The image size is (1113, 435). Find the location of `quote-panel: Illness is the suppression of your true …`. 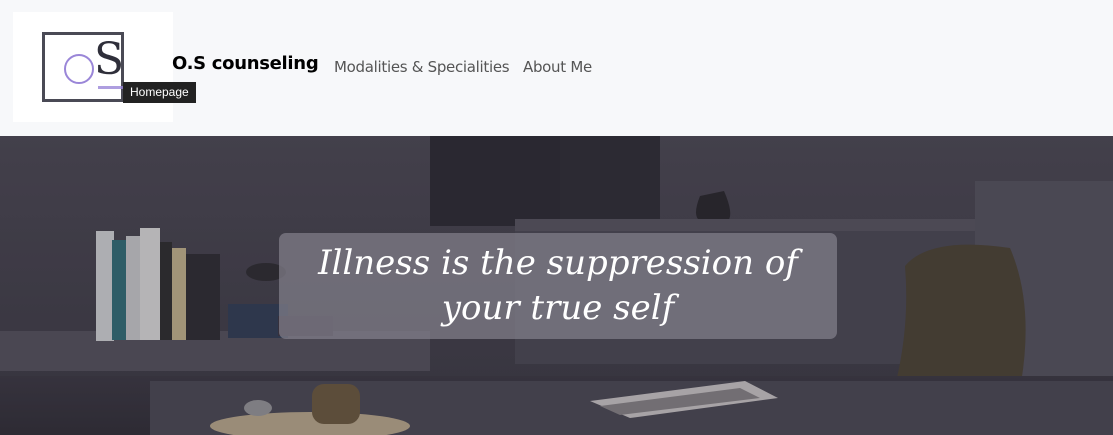

quote-panel: Illness is the suppression of your true … is located at coordinates (558, 286).